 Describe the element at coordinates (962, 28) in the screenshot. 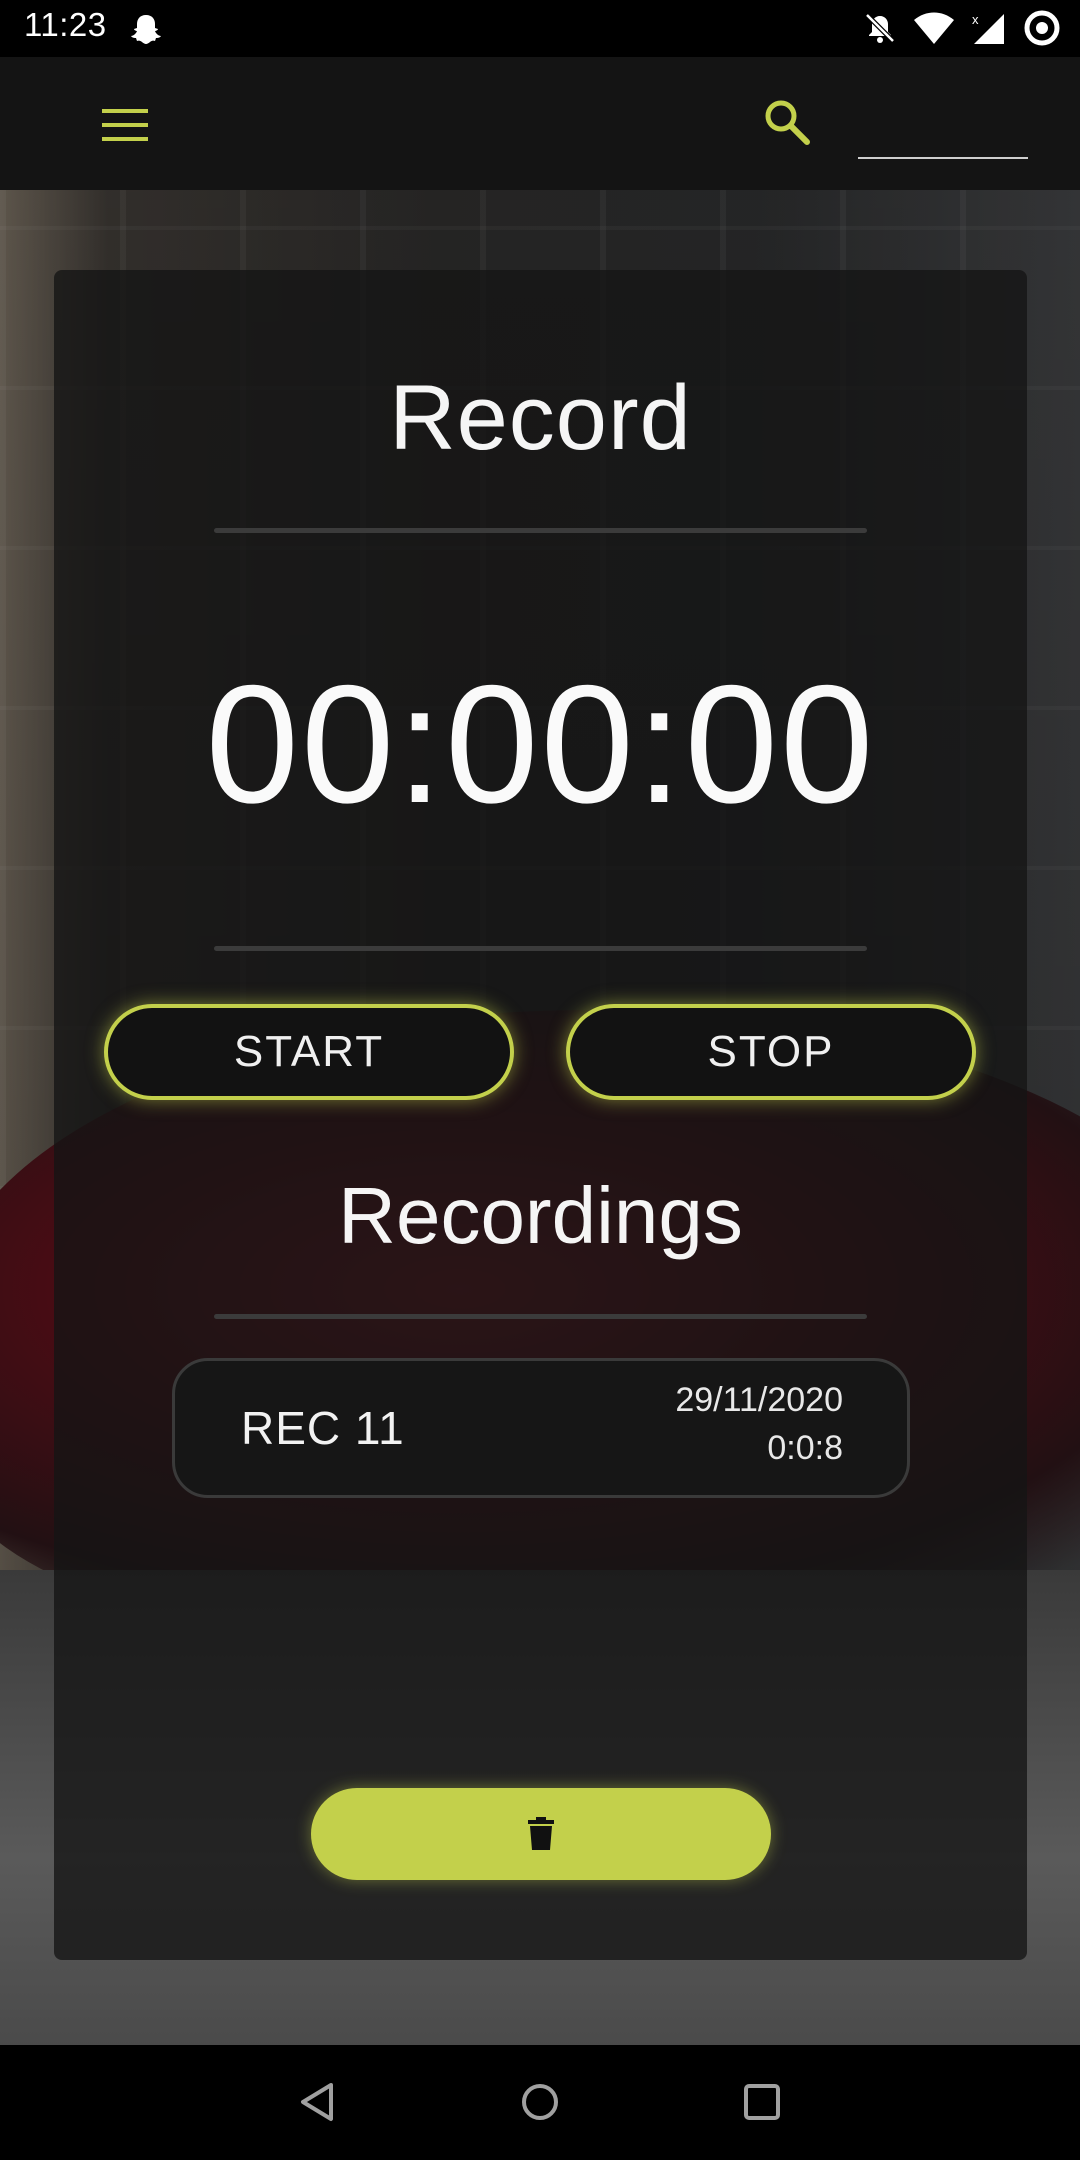

I see `status-icons: x` at that location.